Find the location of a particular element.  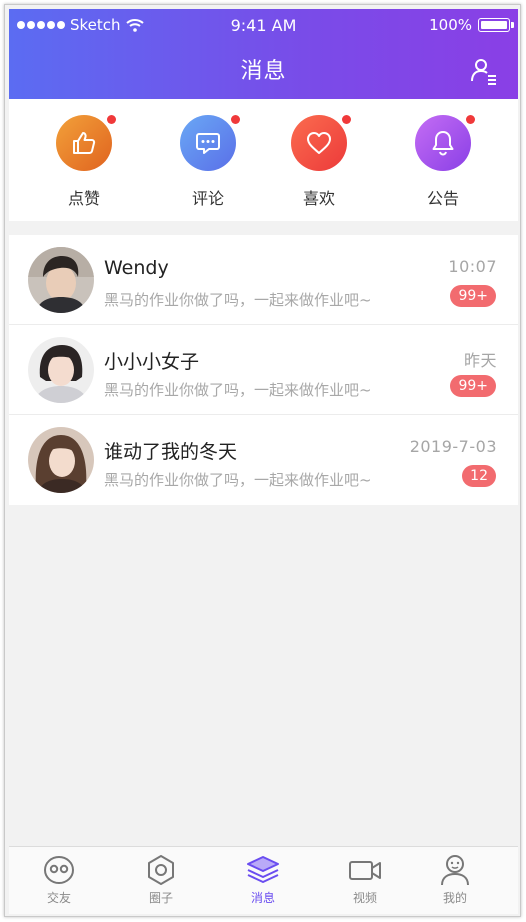

tab-friends: 交友 is located at coordinates (59, 878).